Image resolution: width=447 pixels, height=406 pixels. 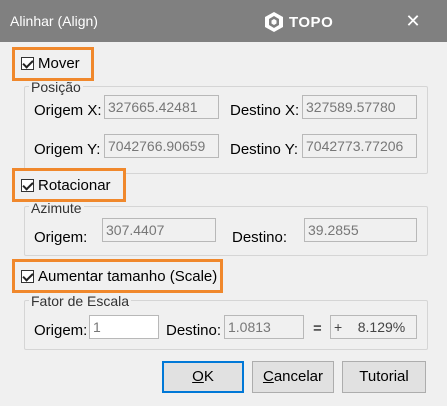 I want to click on ok-button-label: K, so click(x=208, y=376).